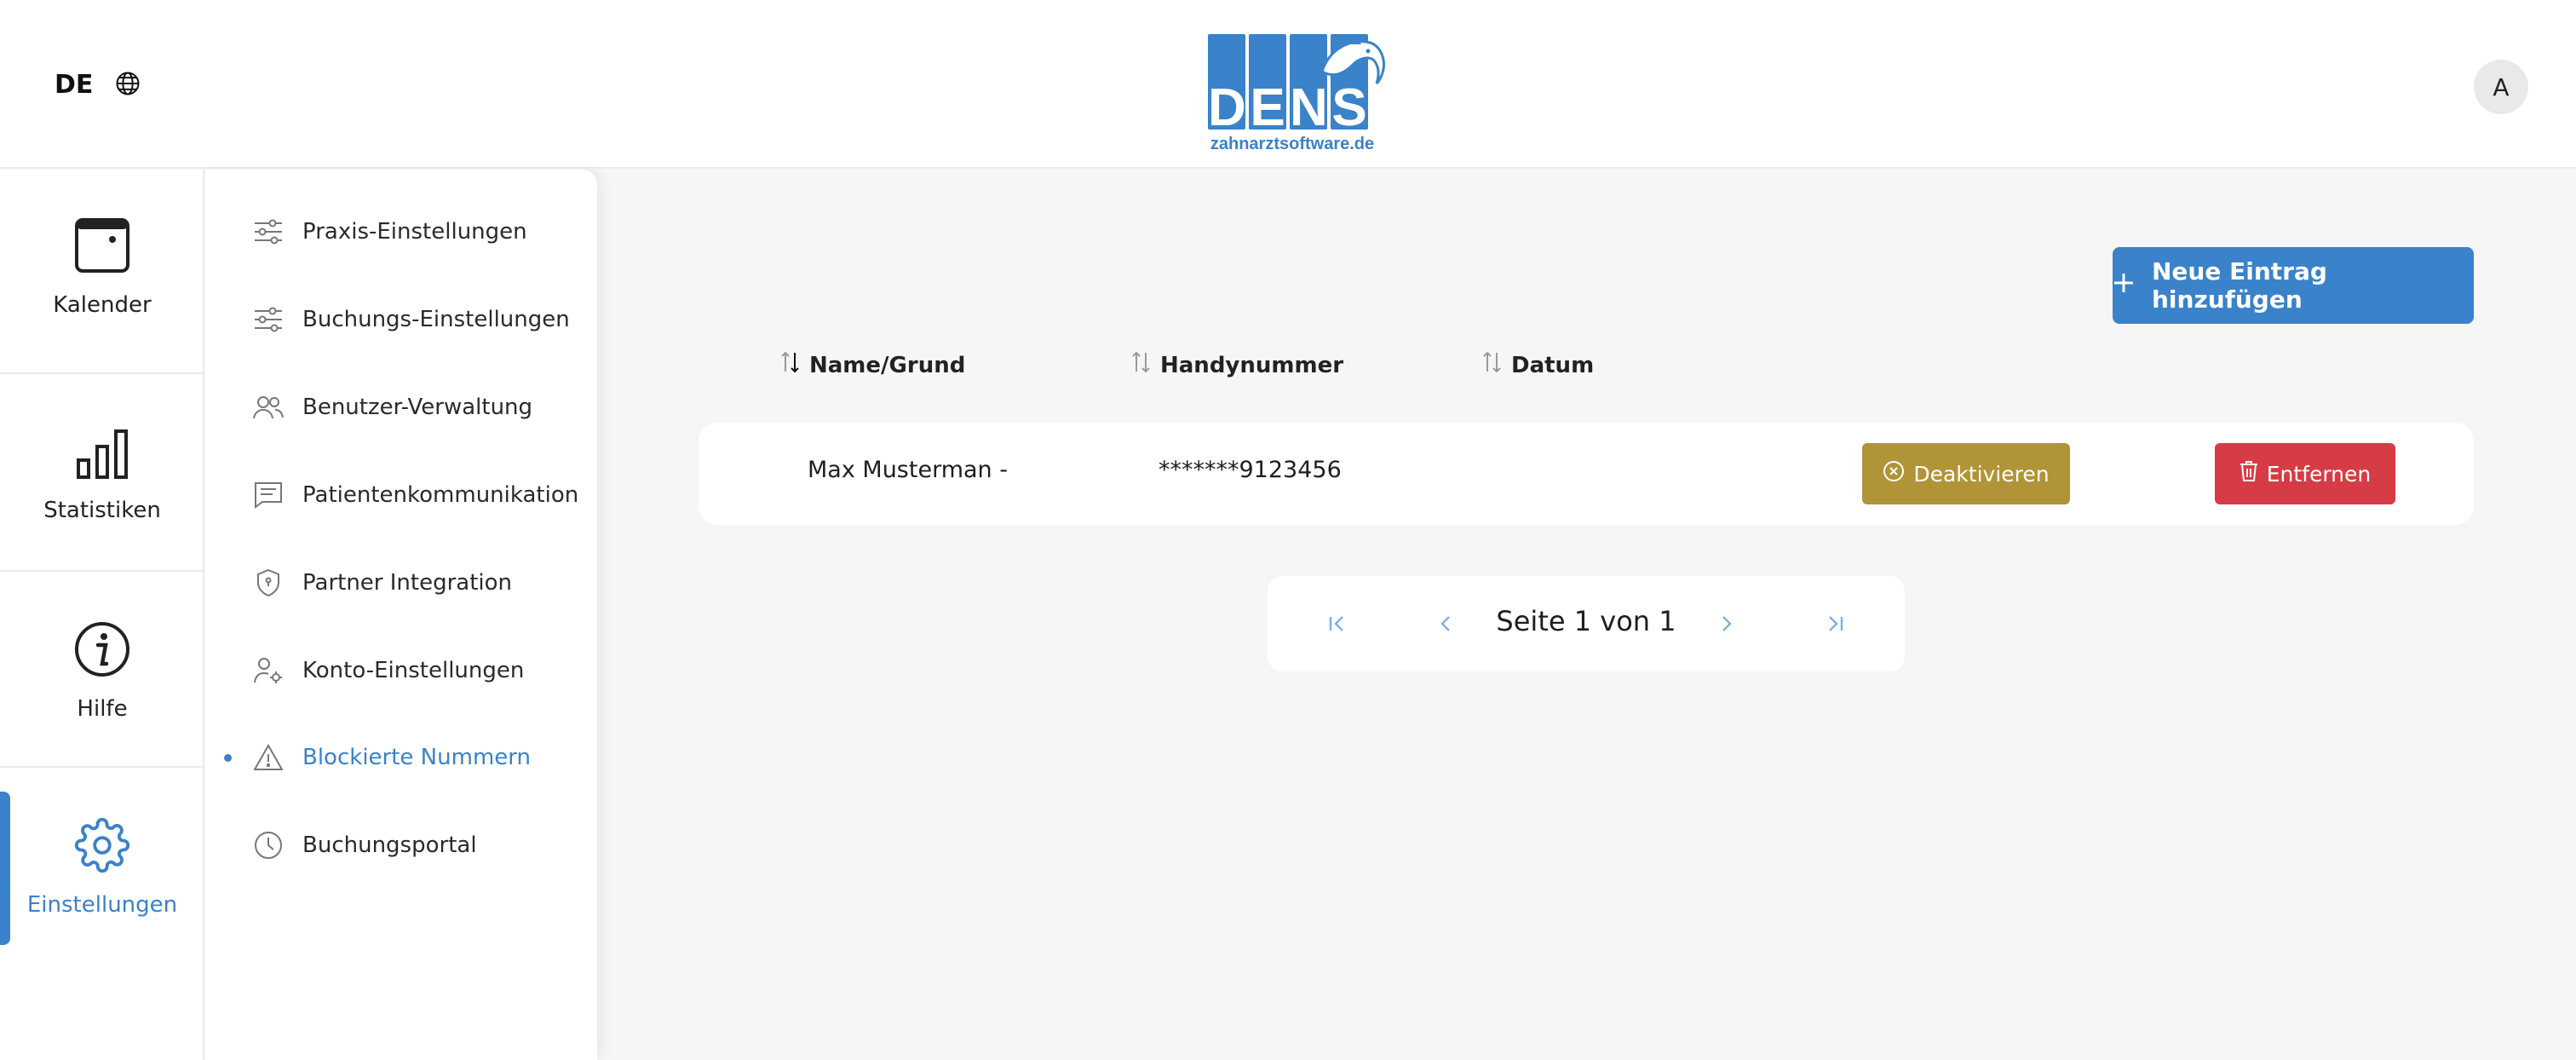 The height and width of the screenshot is (1060, 2576). I want to click on pagination: Seite 1 von 1, so click(1587, 623).